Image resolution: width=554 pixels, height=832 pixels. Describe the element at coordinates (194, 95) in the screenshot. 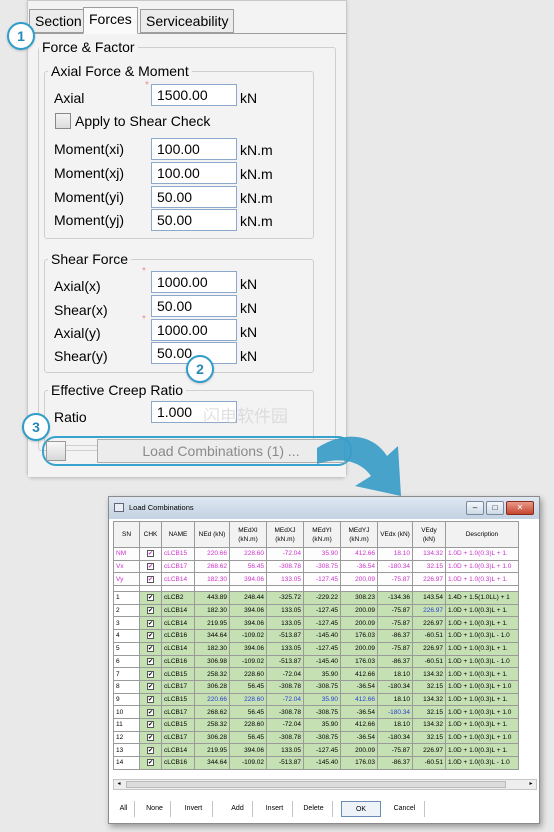

I see `axial-input: 1500.00` at that location.